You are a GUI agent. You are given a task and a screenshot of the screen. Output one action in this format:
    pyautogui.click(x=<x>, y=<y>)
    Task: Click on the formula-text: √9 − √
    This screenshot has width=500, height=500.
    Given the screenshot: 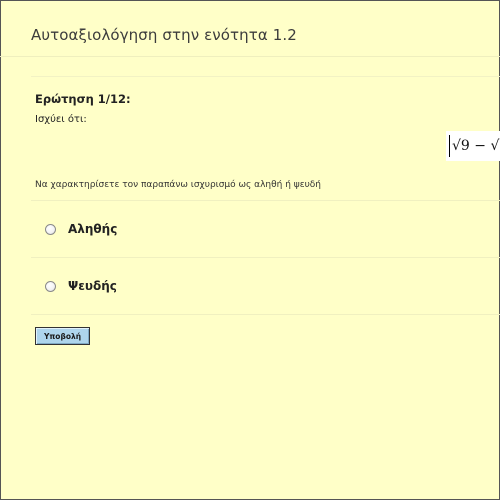 What is the action you would take?
    pyautogui.click(x=476, y=146)
    